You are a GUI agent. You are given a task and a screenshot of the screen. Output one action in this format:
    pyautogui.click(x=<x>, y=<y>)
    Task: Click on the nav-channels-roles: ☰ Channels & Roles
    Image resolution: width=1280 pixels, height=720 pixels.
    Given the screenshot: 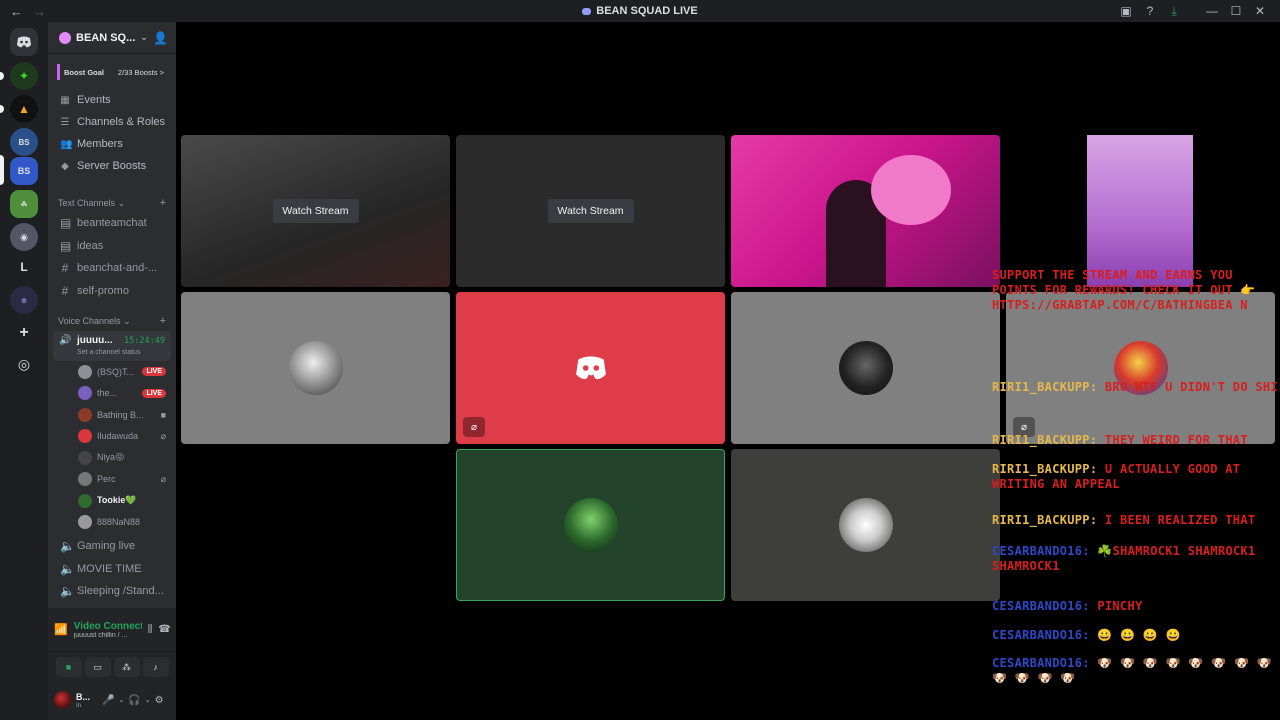 What is the action you would take?
    pyautogui.click(x=112, y=122)
    